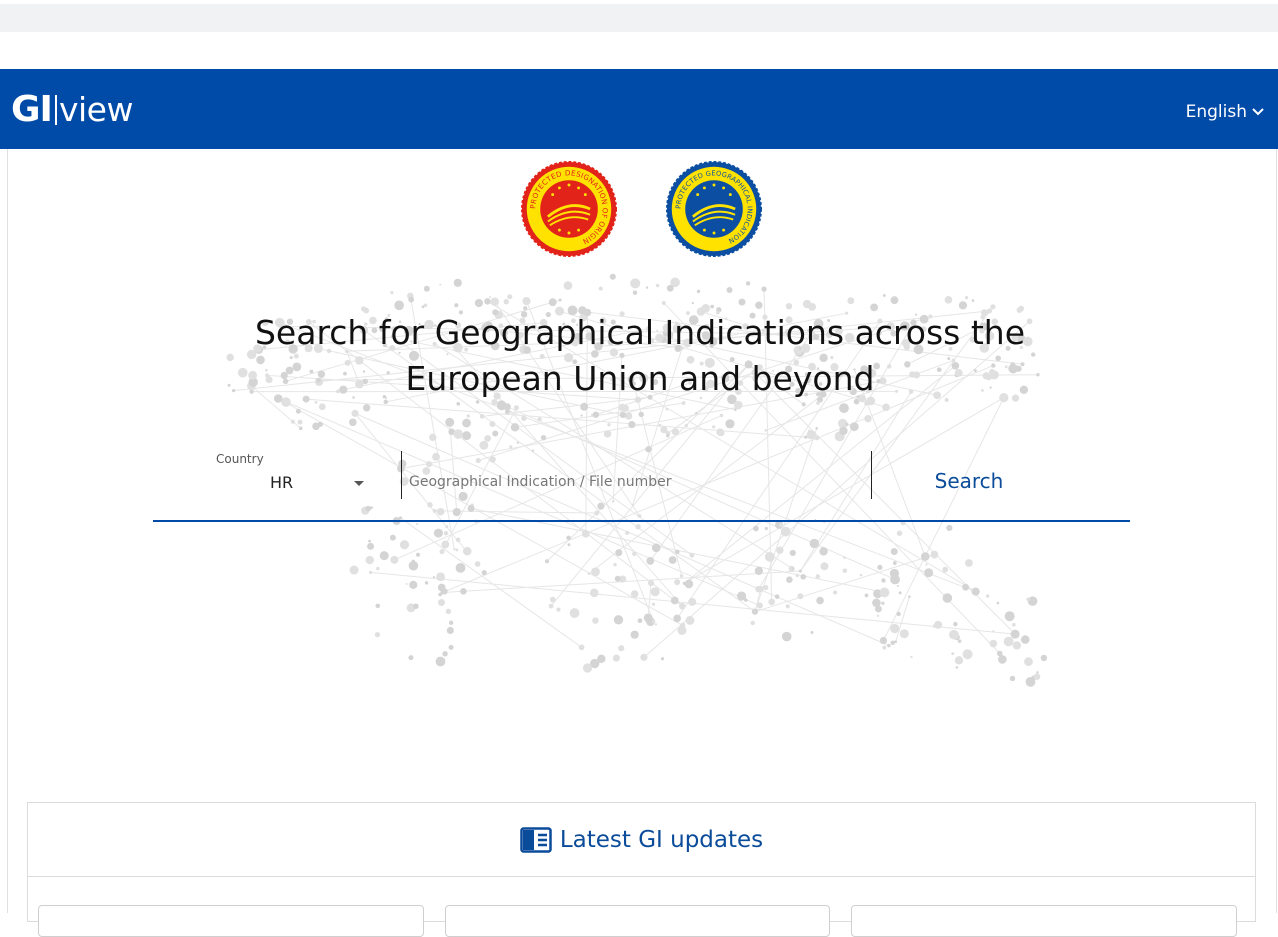 The image size is (1278, 937). What do you see at coordinates (359, 483) in the screenshot?
I see `caret-down-icon` at bounding box center [359, 483].